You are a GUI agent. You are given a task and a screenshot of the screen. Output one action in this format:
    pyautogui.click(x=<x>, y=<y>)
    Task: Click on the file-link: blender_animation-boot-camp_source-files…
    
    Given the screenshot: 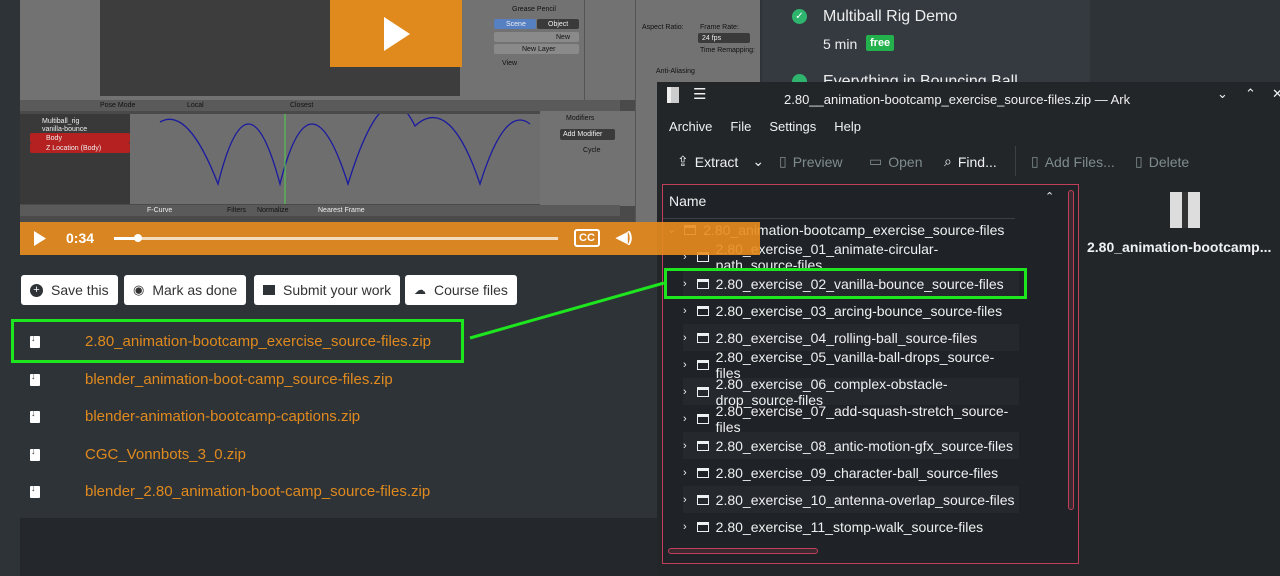 What is the action you would take?
    pyautogui.click(x=211, y=379)
    